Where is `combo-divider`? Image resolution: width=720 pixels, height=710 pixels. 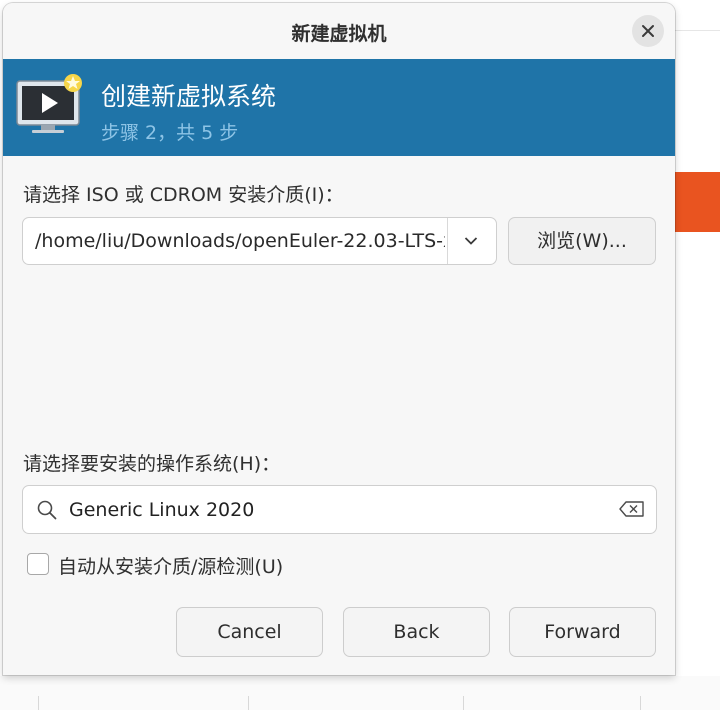
combo-divider is located at coordinates (447, 241).